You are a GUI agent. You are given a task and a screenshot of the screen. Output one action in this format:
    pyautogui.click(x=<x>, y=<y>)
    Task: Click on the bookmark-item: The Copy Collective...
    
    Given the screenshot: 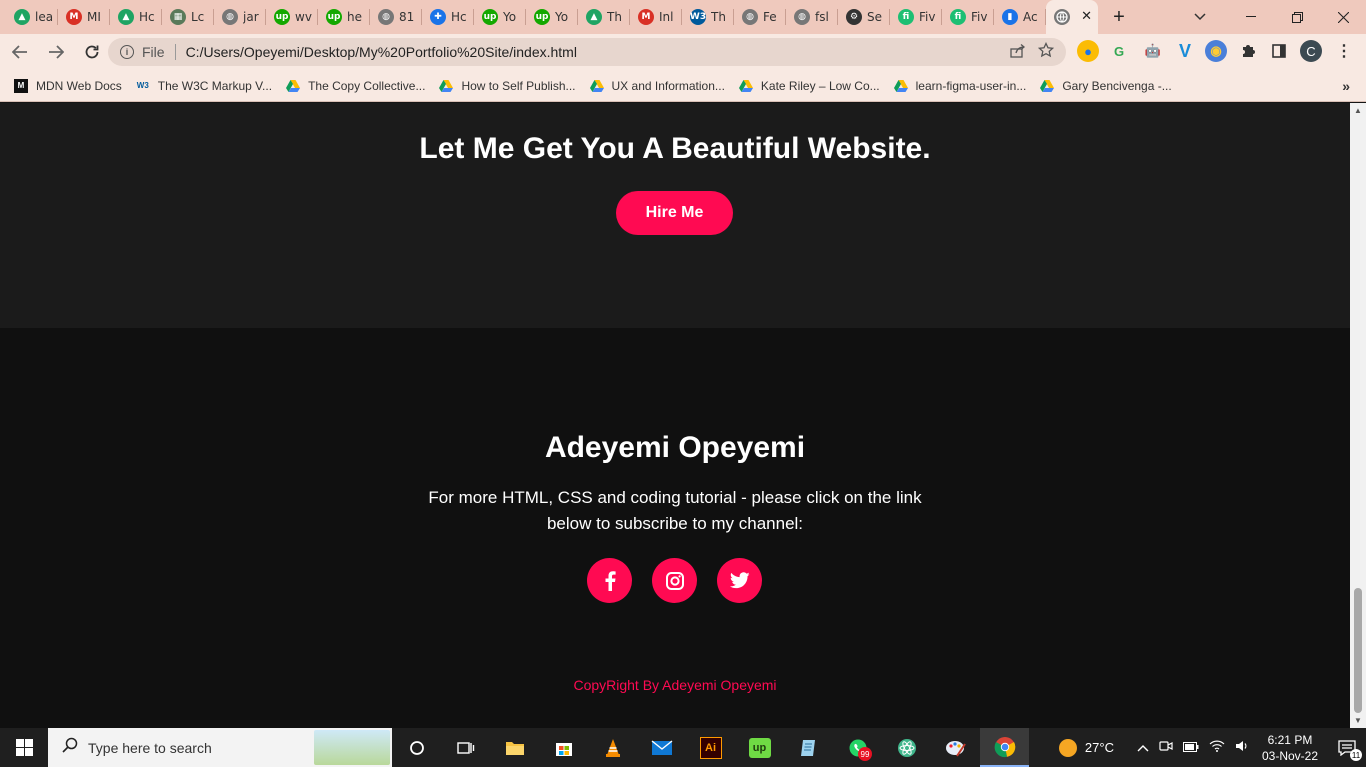 What is the action you would take?
    pyautogui.click(x=355, y=86)
    